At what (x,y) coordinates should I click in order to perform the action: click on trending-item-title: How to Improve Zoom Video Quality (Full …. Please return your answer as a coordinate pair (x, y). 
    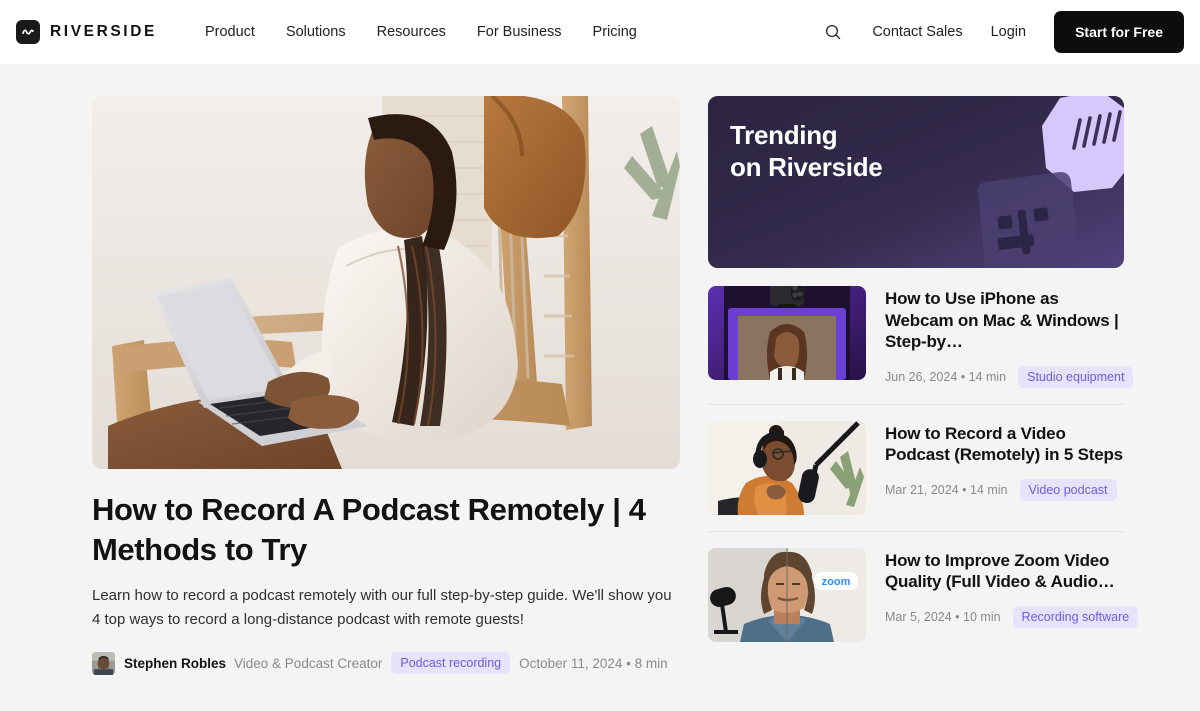
    Looking at the image, I should click on (1004, 571).